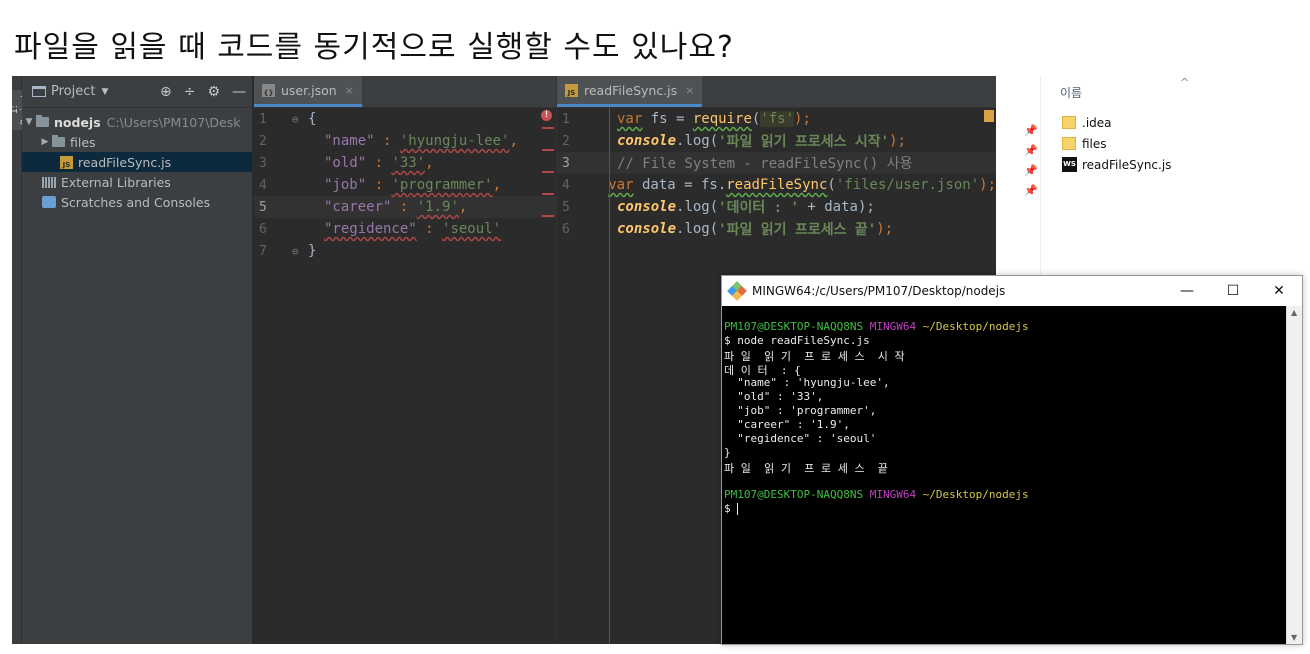  I want to click on scroll-down-icon: ▼, so click(1294, 637).